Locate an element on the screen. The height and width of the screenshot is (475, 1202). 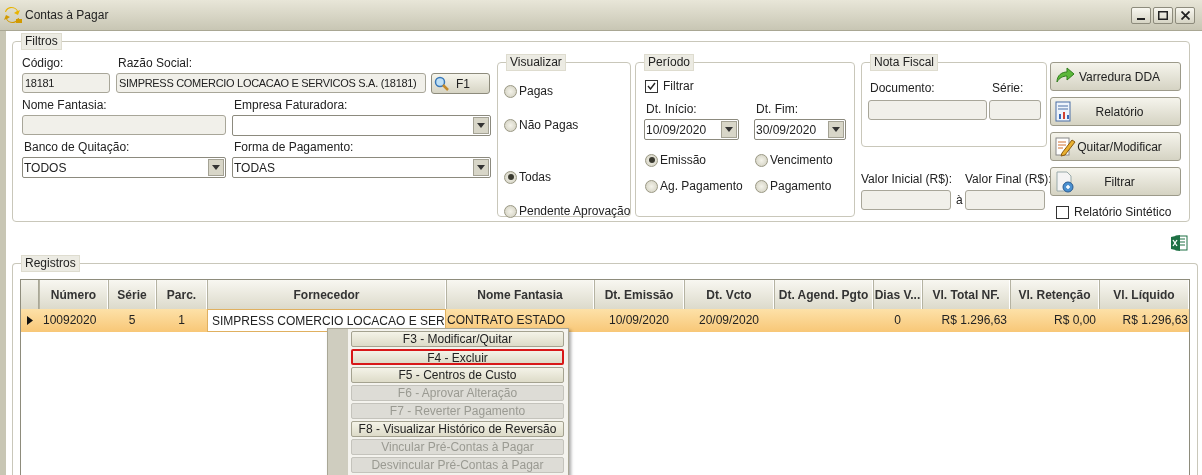
table-cell-text: 20/09/2020 is located at coordinates (729, 320).